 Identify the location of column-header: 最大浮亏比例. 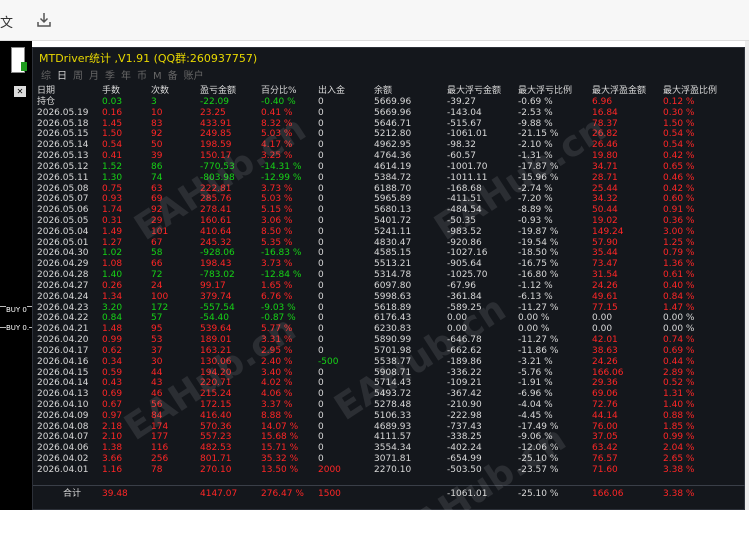
(545, 91).